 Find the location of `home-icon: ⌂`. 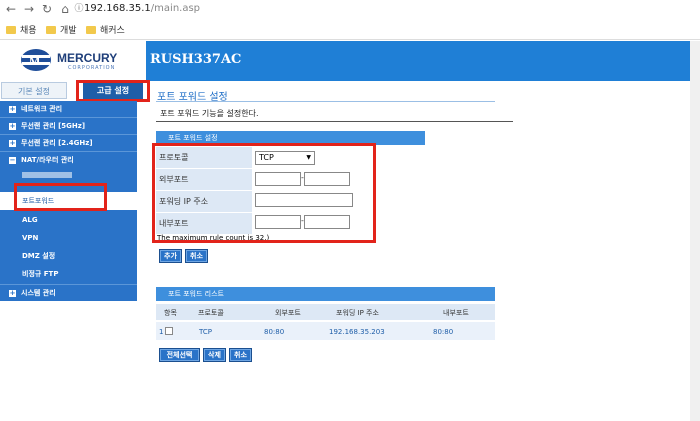

home-icon: ⌂ is located at coordinates (65, 9).